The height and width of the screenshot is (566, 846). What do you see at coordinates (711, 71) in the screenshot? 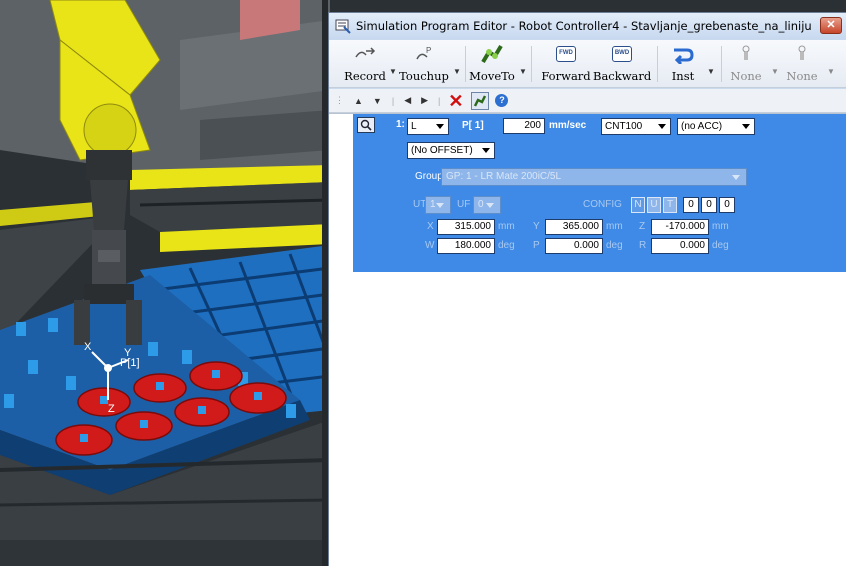
I see `inst-dropdown-arrow: ▼` at bounding box center [711, 71].